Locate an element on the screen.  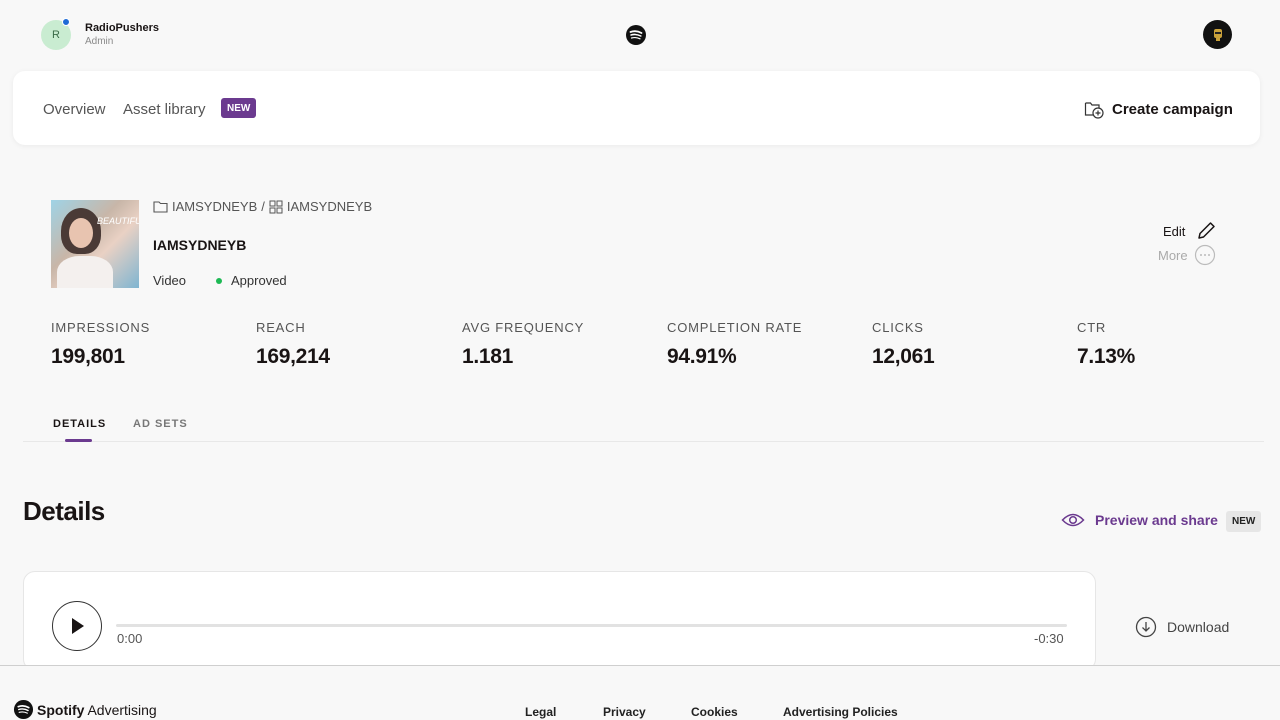
notification-dot is located at coordinates (66, 22).